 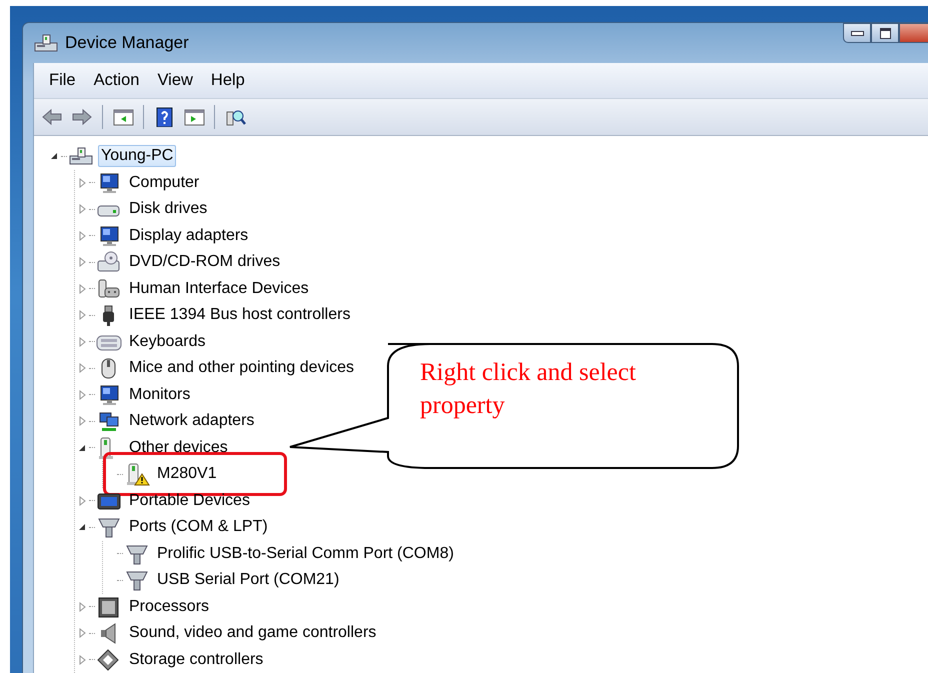 I want to click on tree-item: Keyboards, so click(x=167, y=341).